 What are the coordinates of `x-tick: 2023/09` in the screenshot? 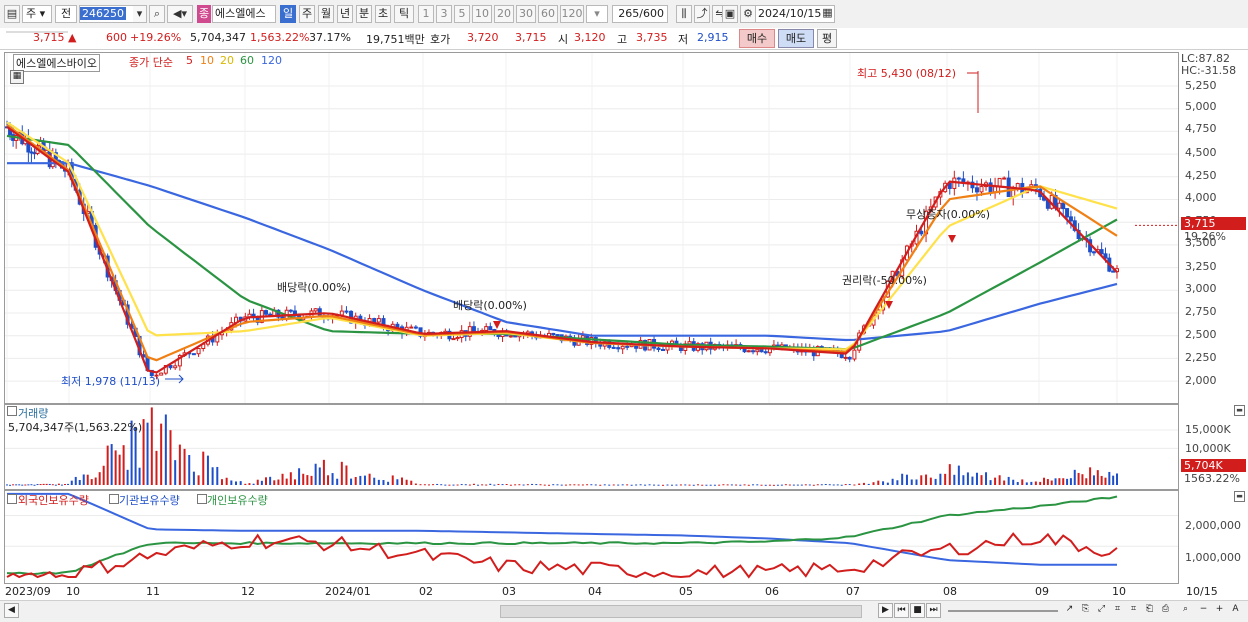 It's located at (28, 591).